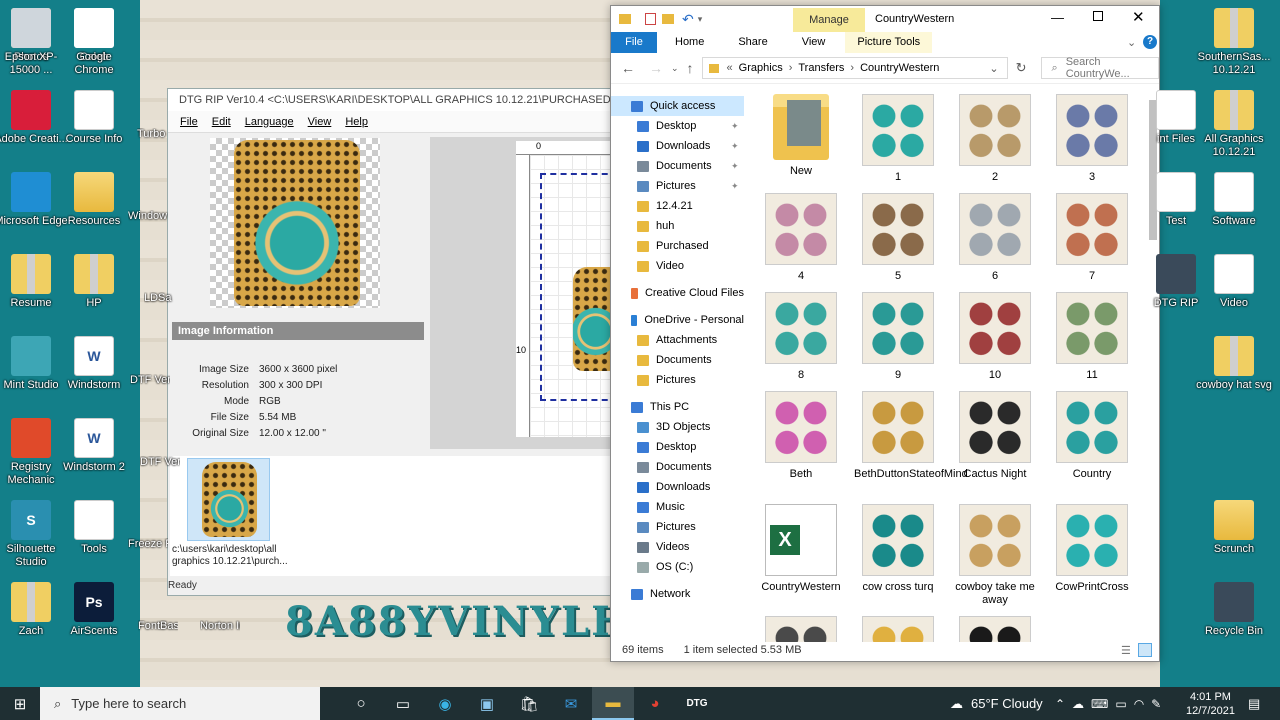 Image resolution: width=1280 pixels, height=720 pixels. Describe the element at coordinates (189, 122) in the screenshot. I see `menu-file: File` at that location.